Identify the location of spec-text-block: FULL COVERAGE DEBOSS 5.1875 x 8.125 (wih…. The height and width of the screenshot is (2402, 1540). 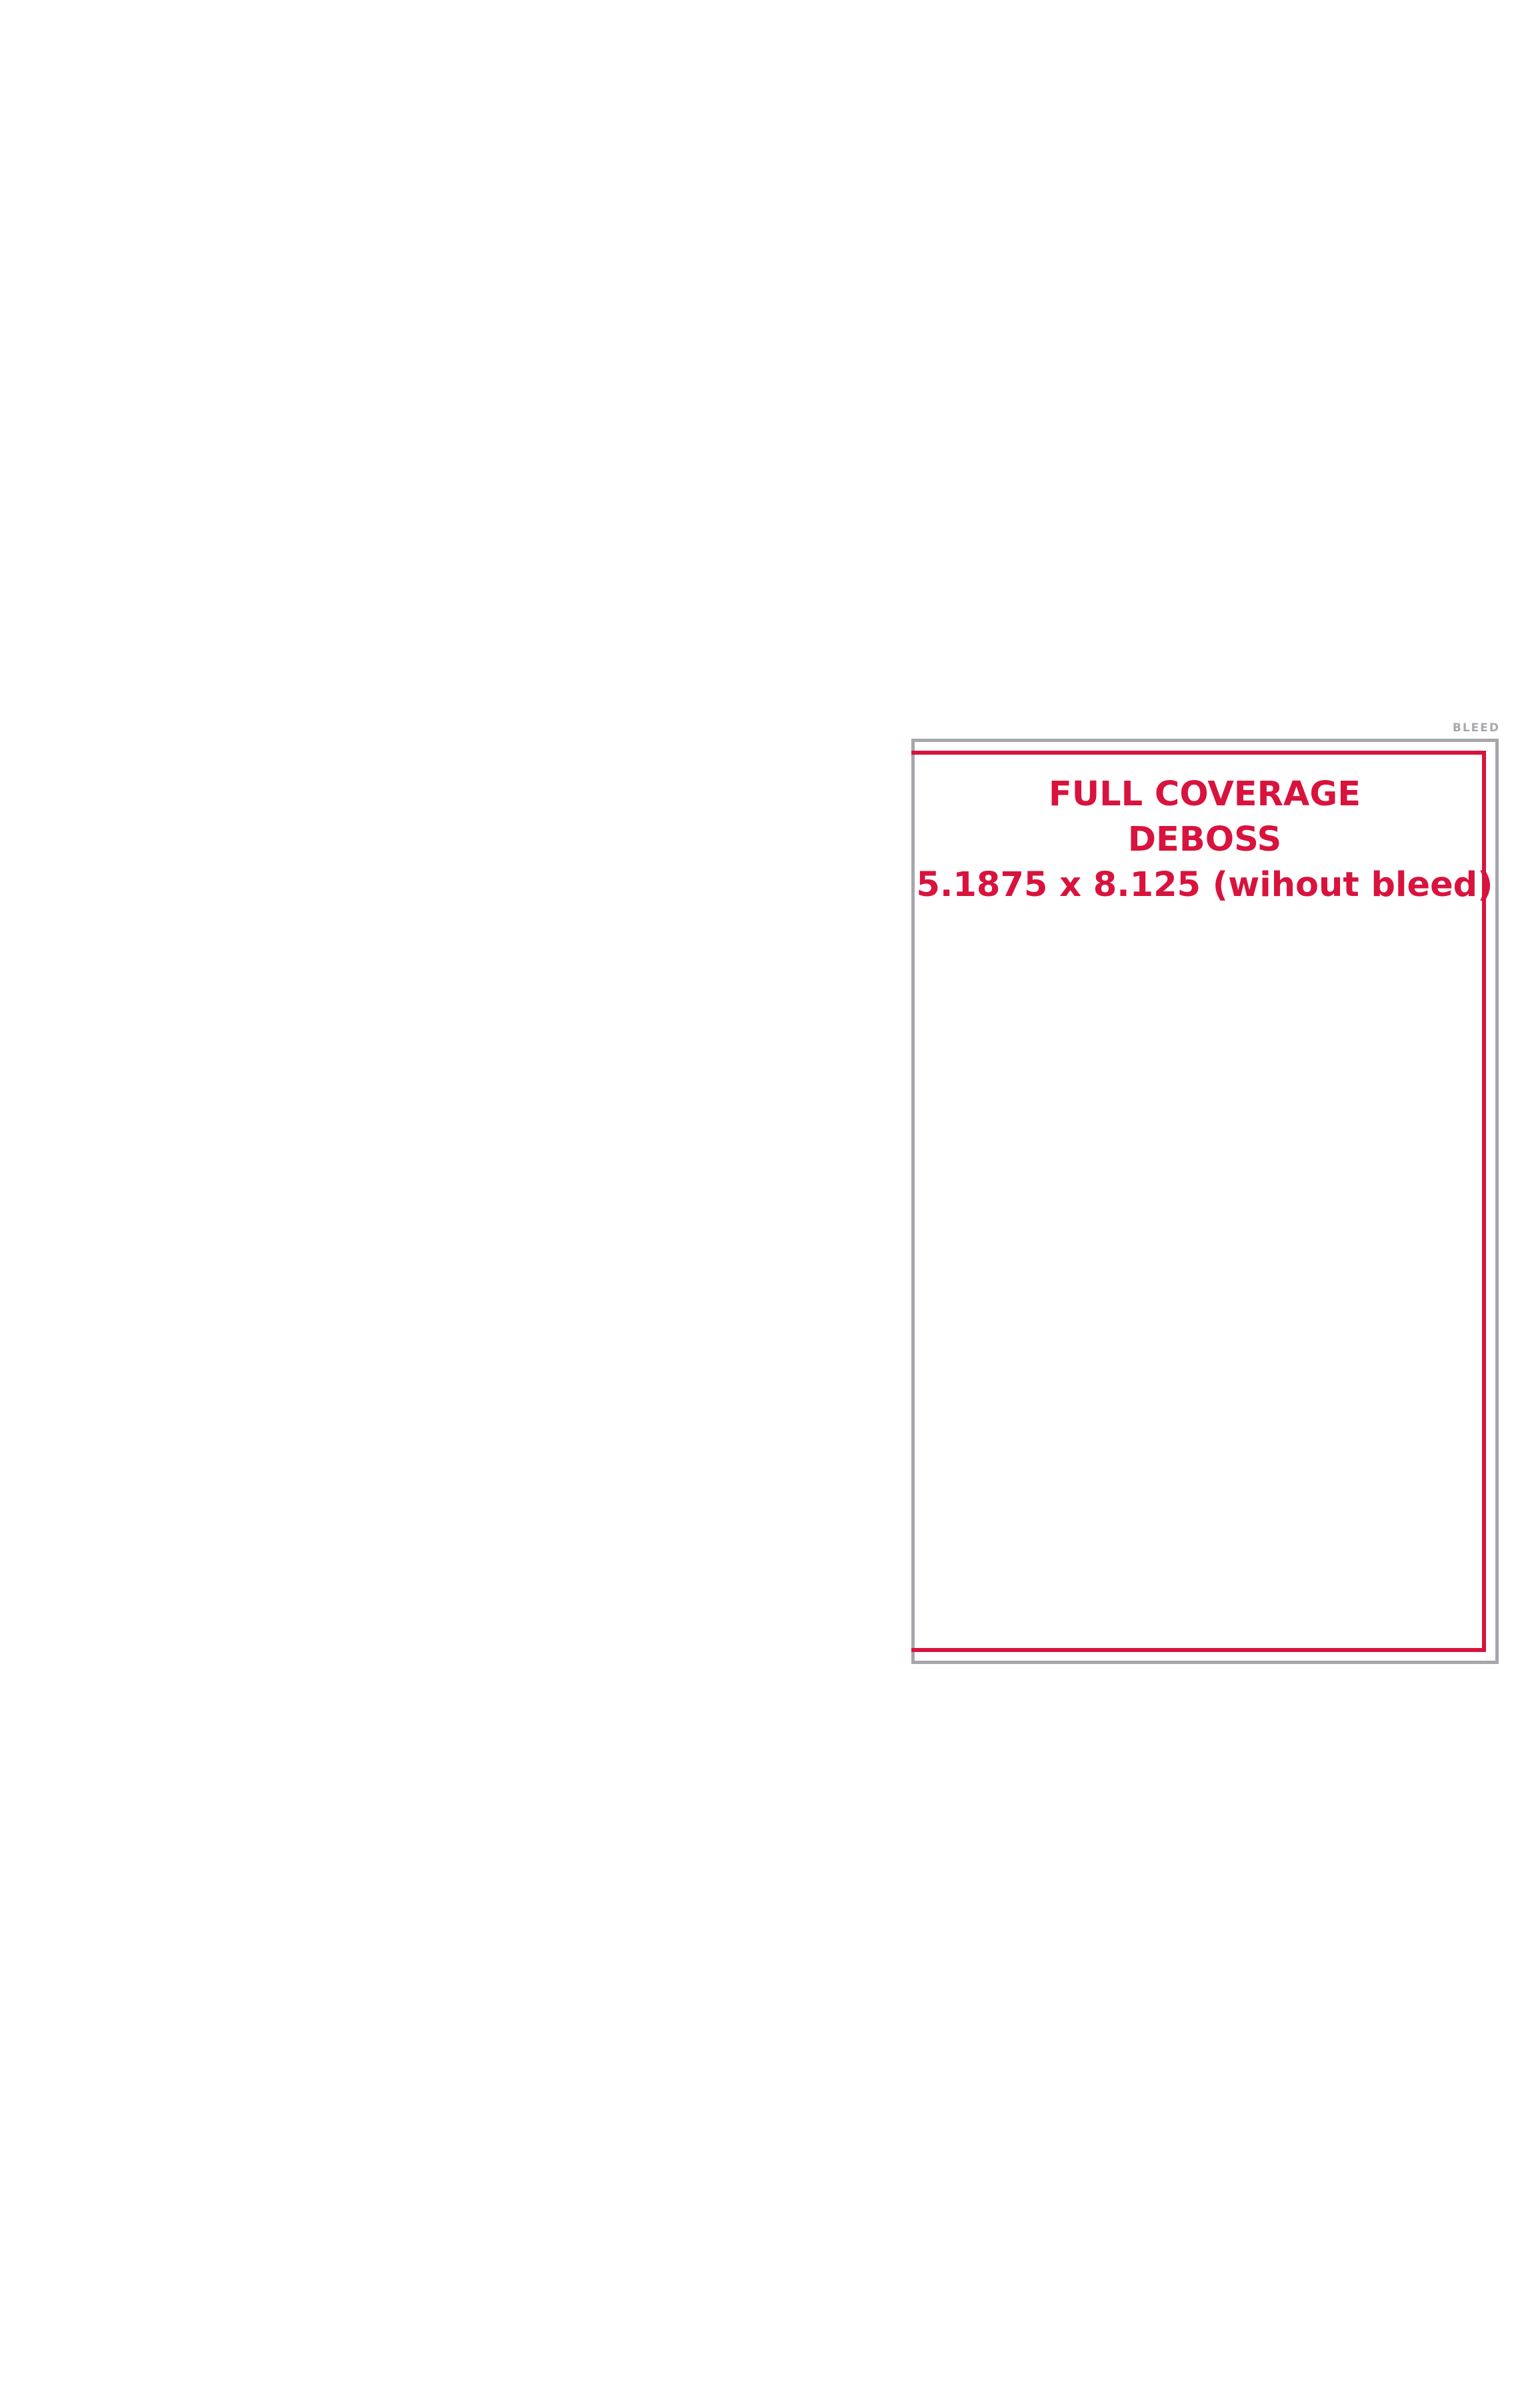
(1204, 840).